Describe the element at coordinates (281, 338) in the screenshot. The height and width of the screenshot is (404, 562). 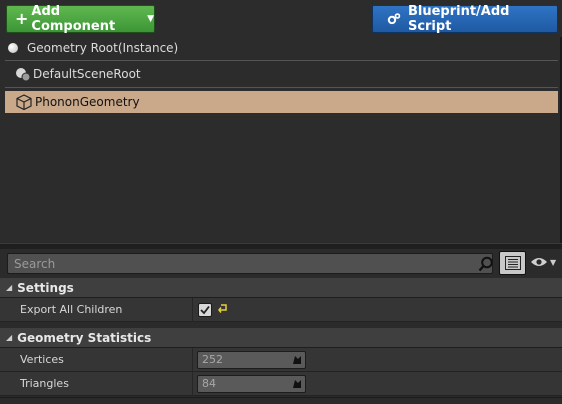
I see `category-geometry-statistics: ◢ Geometry Statistics` at that location.